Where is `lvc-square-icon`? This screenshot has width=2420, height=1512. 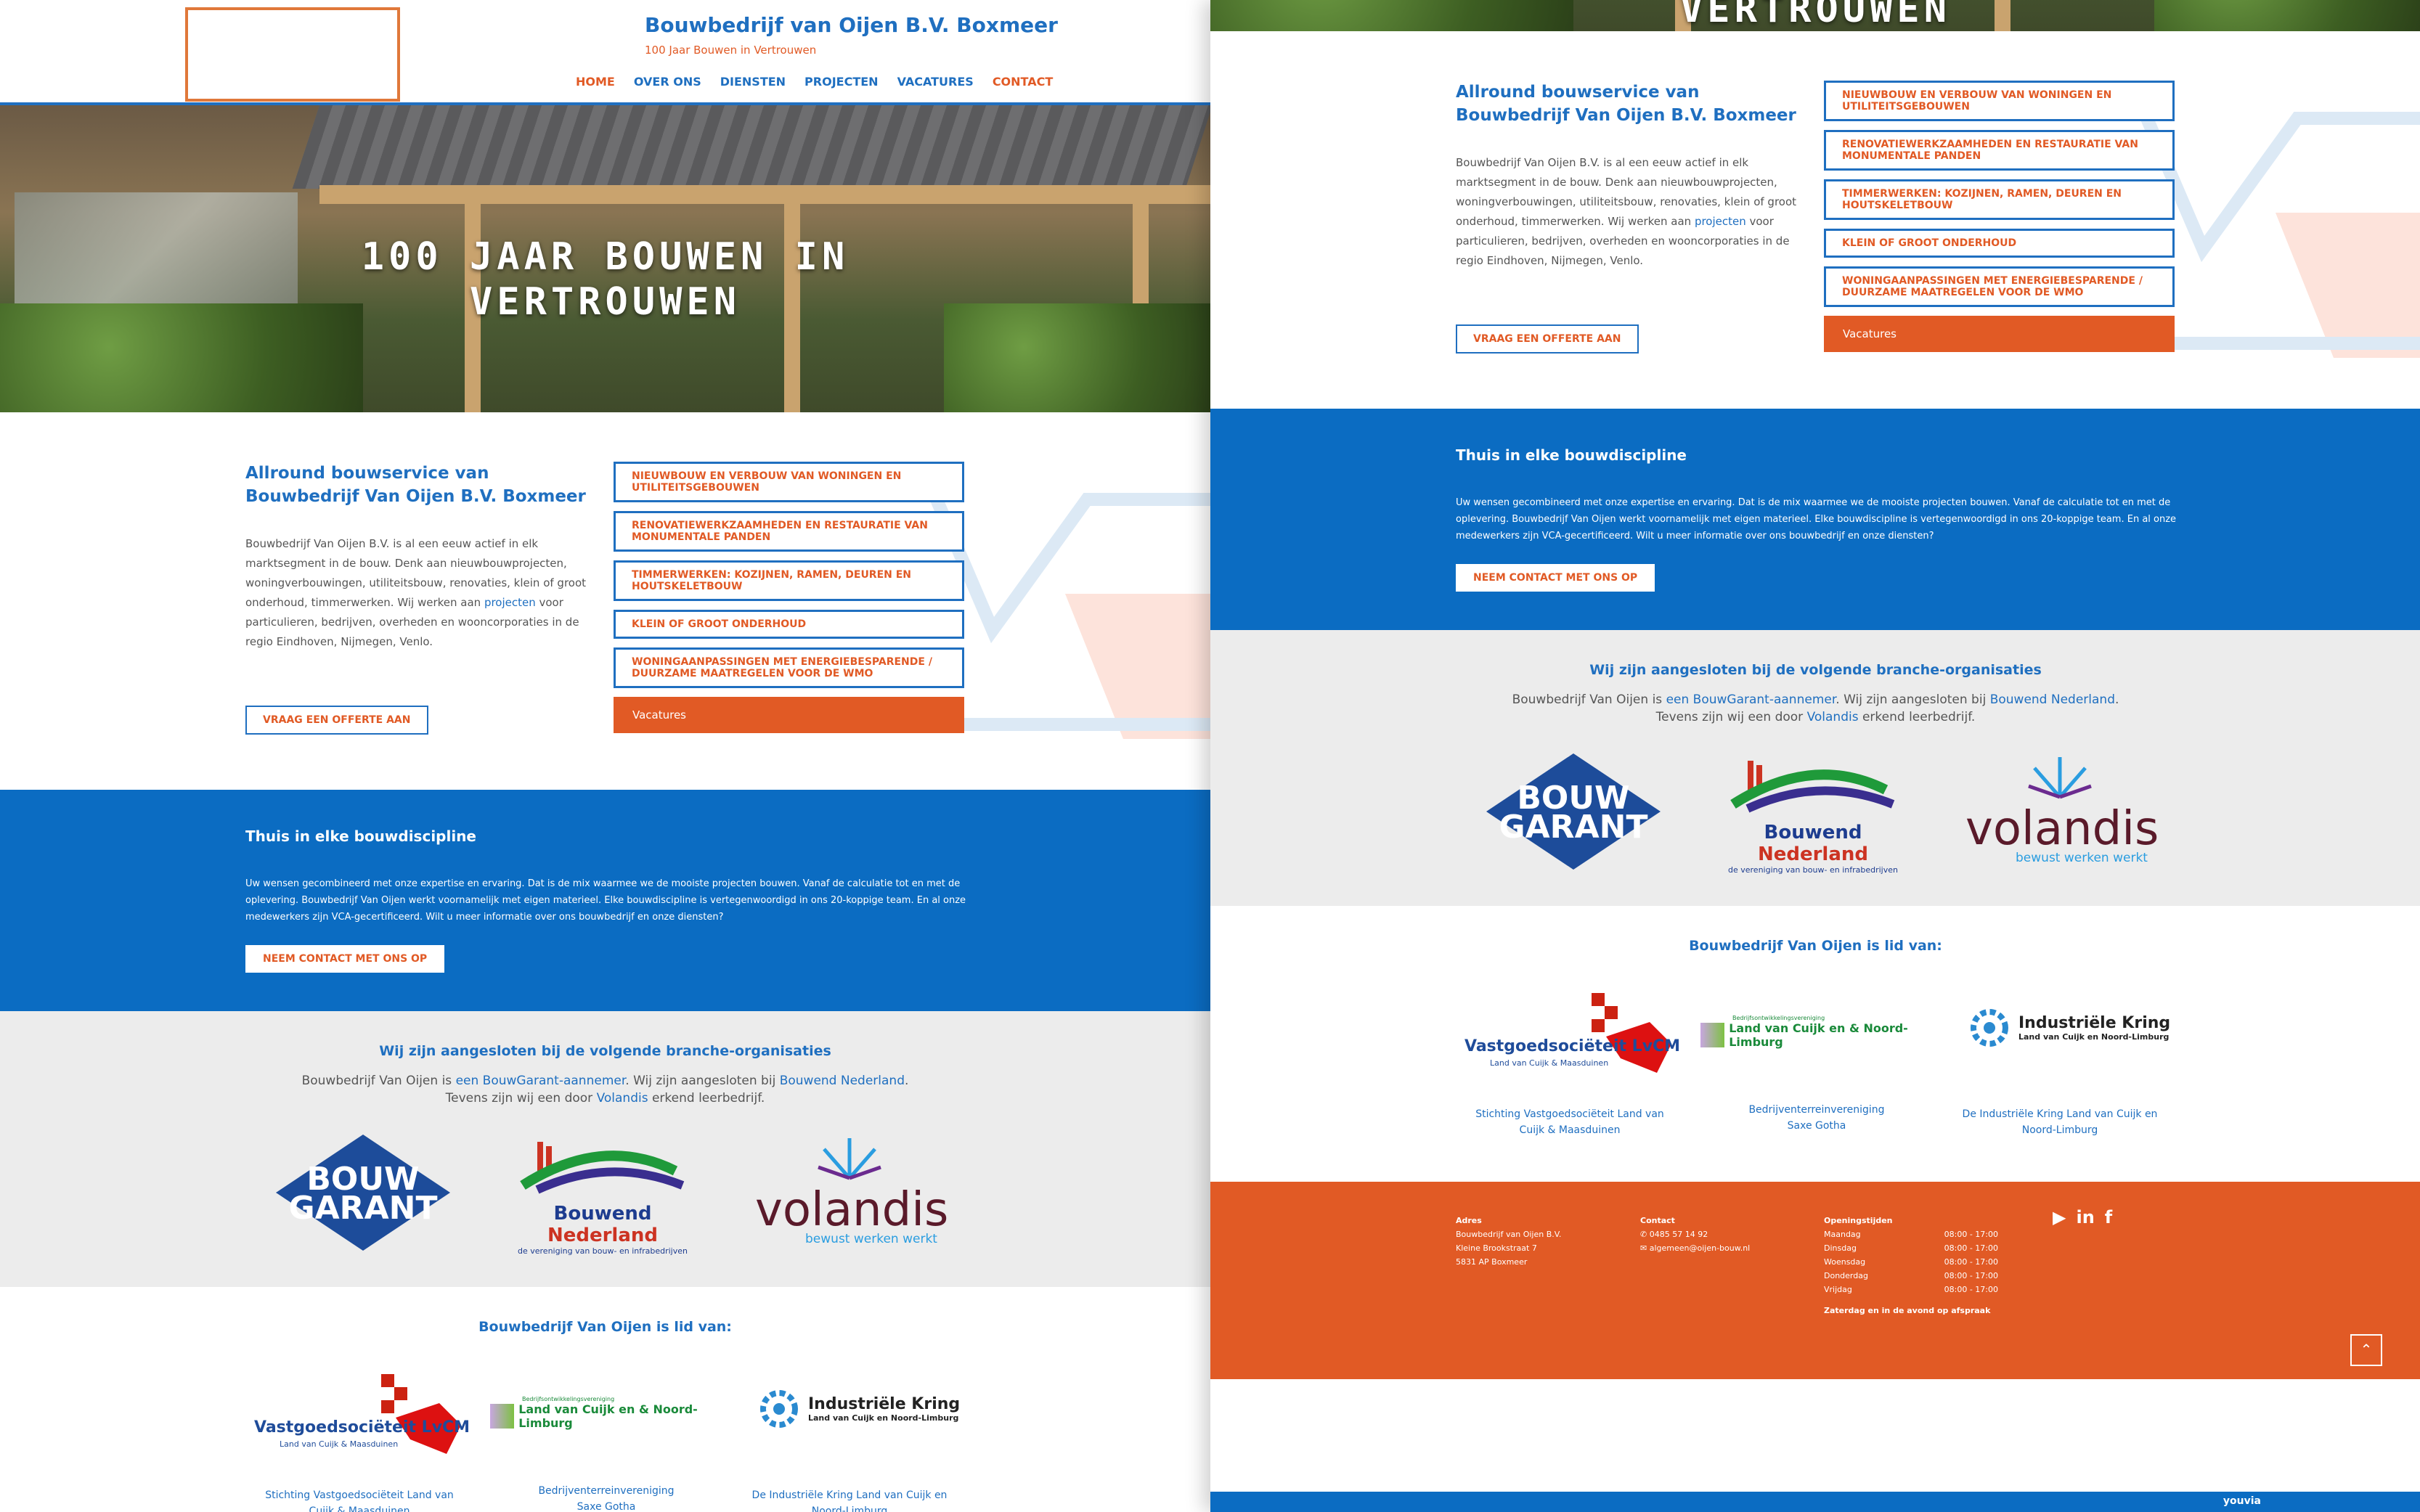
lvc-square-icon is located at coordinates (1712, 1035).